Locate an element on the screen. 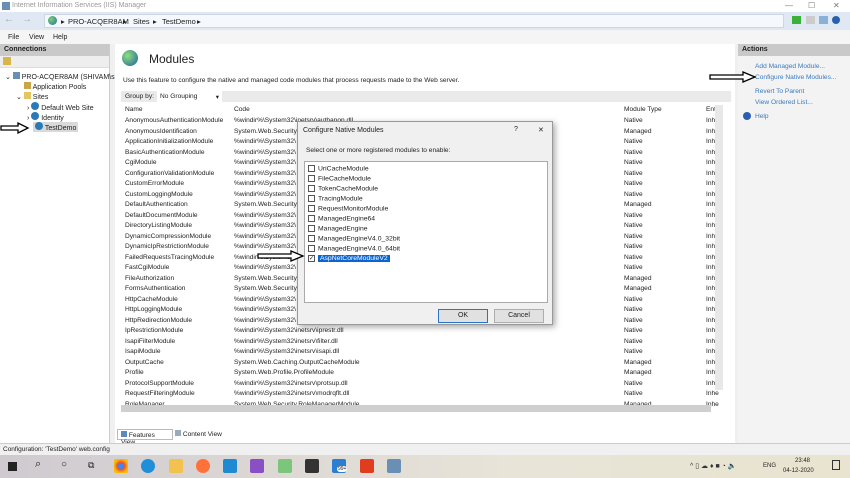 This screenshot has height=478, width=850. toolbar-stop-icon is located at coordinates (810, 20).